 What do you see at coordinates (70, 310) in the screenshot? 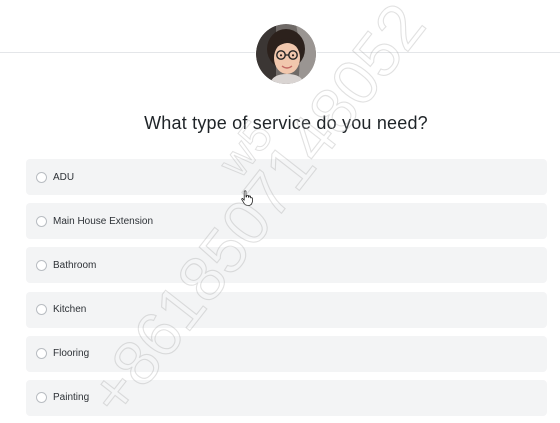
I see `option-label: Kitchen` at bounding box center [70, 310].